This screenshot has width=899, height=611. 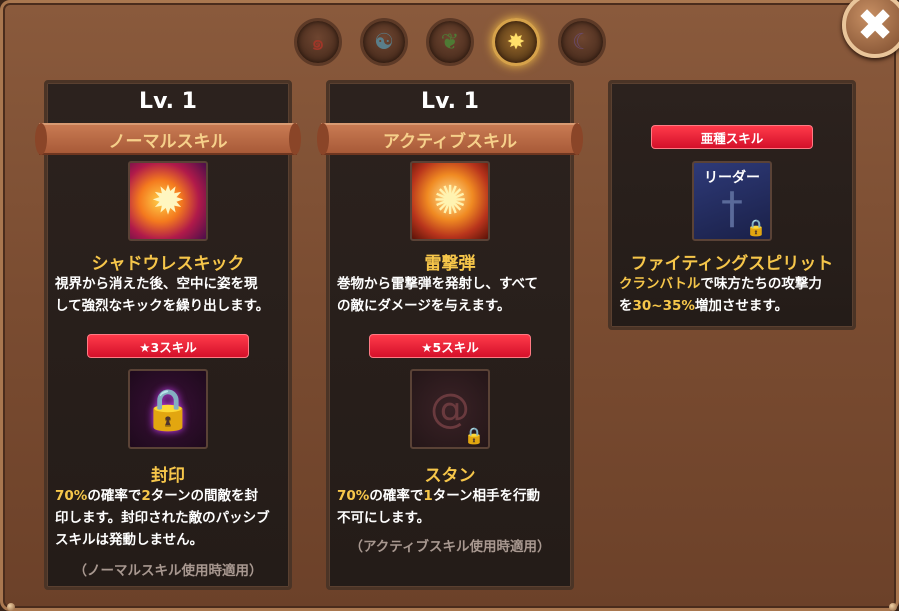 What do you see at coordinates (732, 178) in the screenshot?
I see `leader-label: リーダー` at bounding box center [732, 178].